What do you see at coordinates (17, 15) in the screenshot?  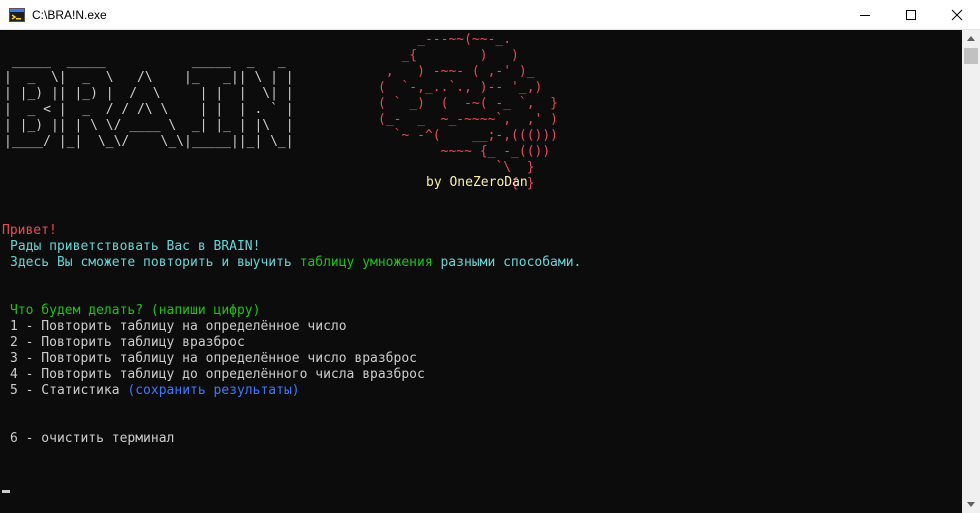 I see `console-app-icon` at bounding box center [17, 15].